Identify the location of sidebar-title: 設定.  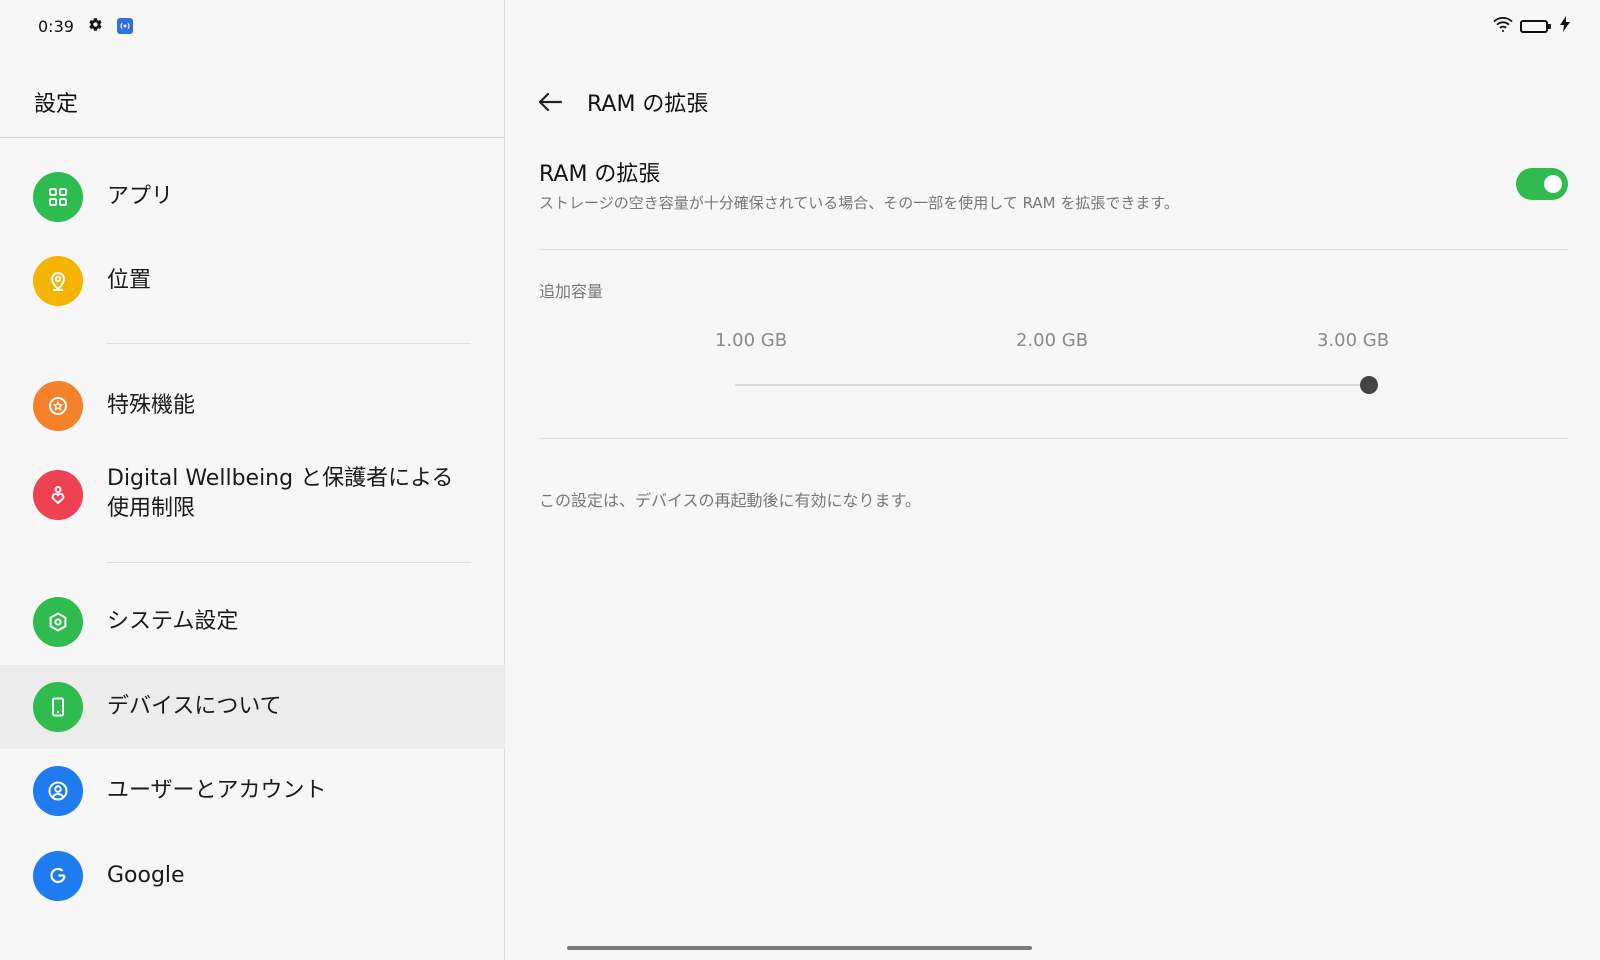
(56, 104).